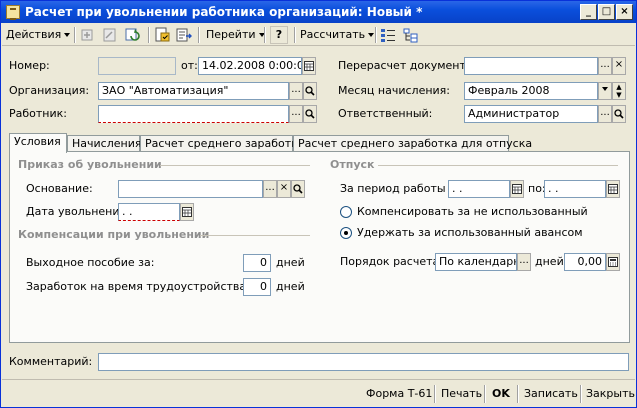  I want to click on job-search-earnings-label: Заработок на время трудоустройства за:, so click(146, 286).